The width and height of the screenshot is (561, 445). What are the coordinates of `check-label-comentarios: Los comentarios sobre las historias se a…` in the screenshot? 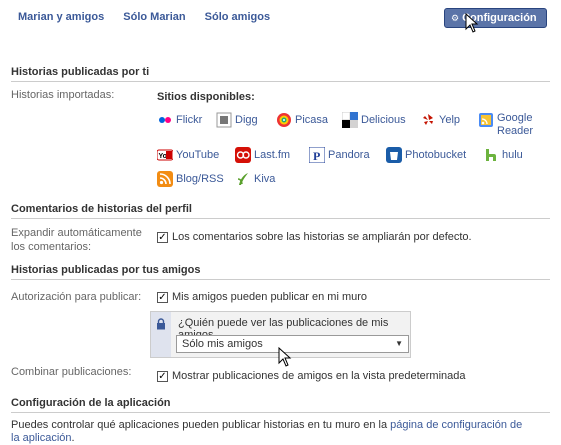 It's located at (322, 237).